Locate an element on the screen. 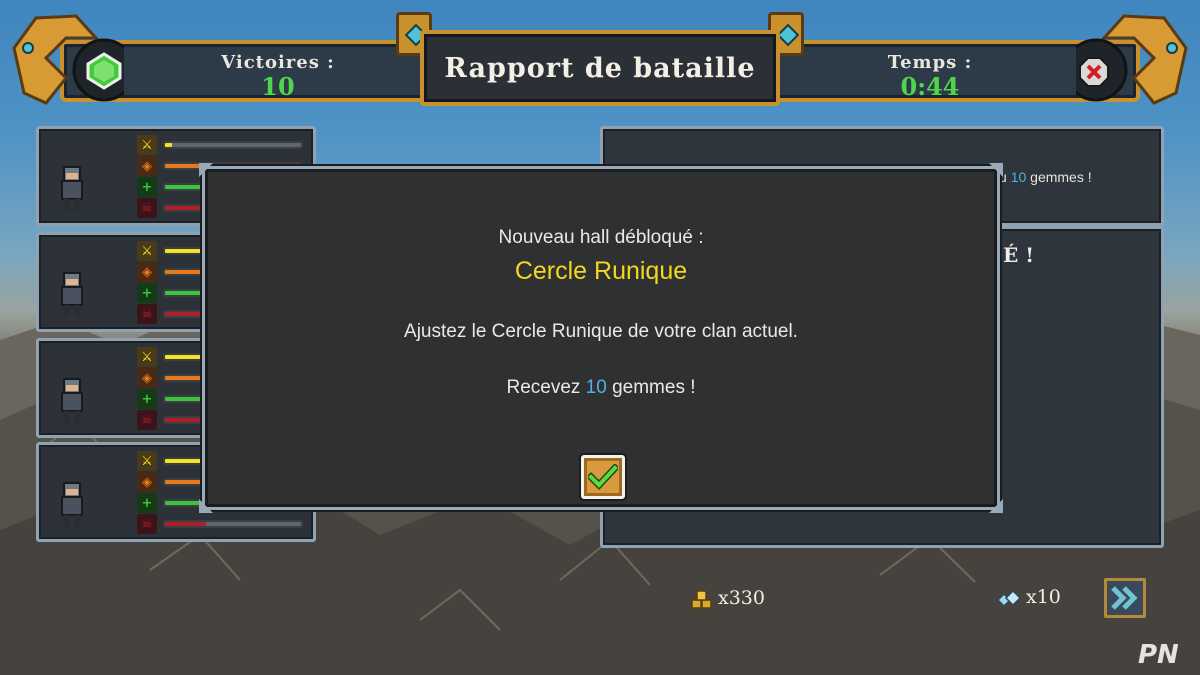 This screenshot has height=675, width=1200. dragon-ornament-left is located at coordinates (68, 59).